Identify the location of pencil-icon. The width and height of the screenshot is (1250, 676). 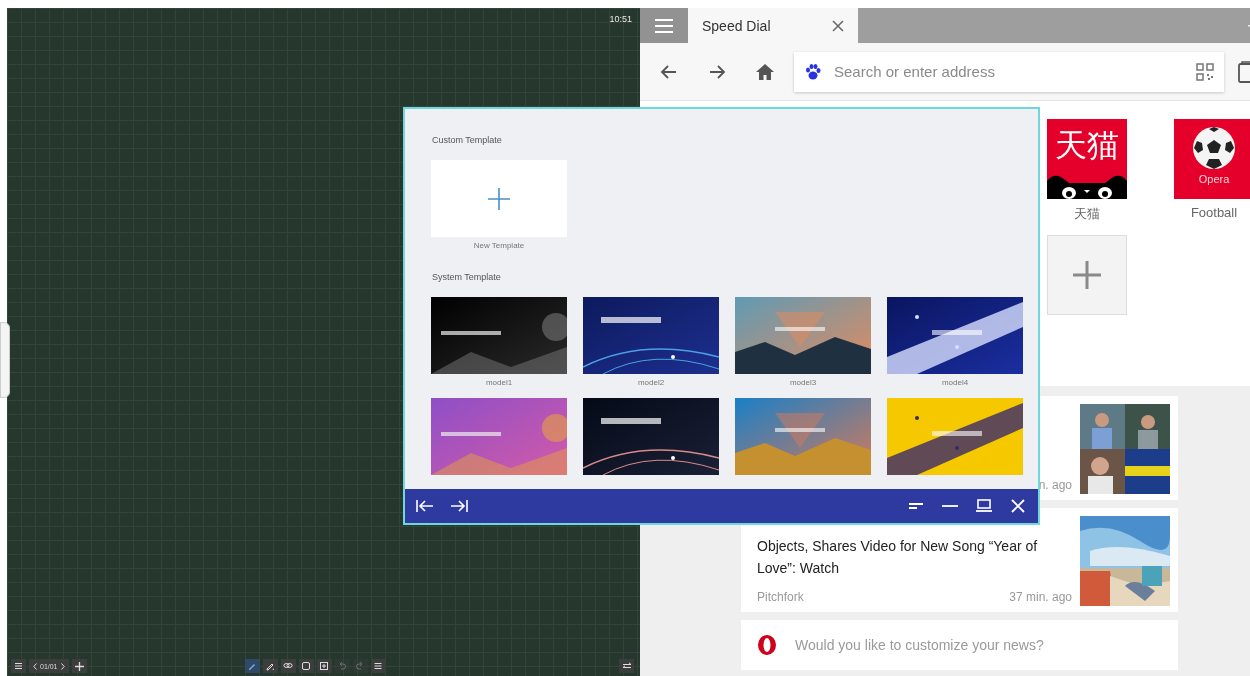
(270, 666).